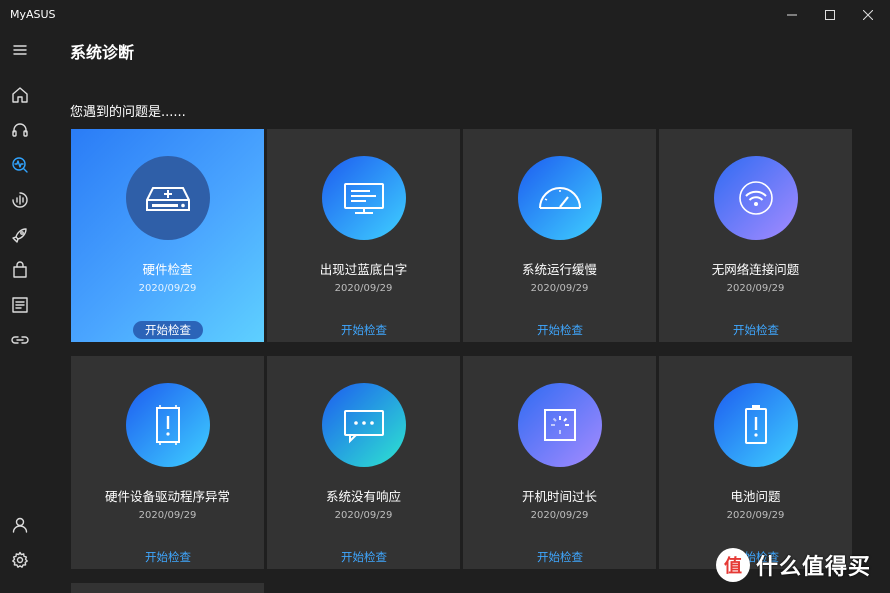 The image size is (890, 593). I want to click on battery-warning-icon, so click(756, 425).